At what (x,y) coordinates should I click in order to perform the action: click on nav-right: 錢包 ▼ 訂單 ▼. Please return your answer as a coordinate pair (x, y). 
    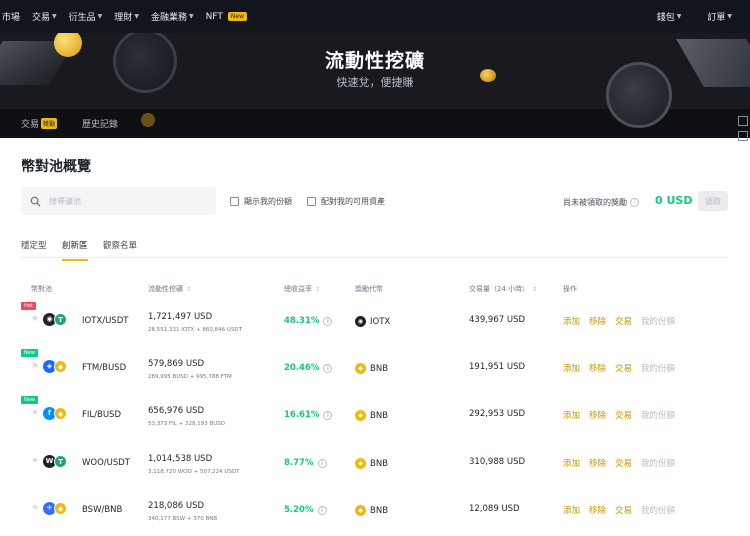
    Looking at the image, I should click on (698, 16).